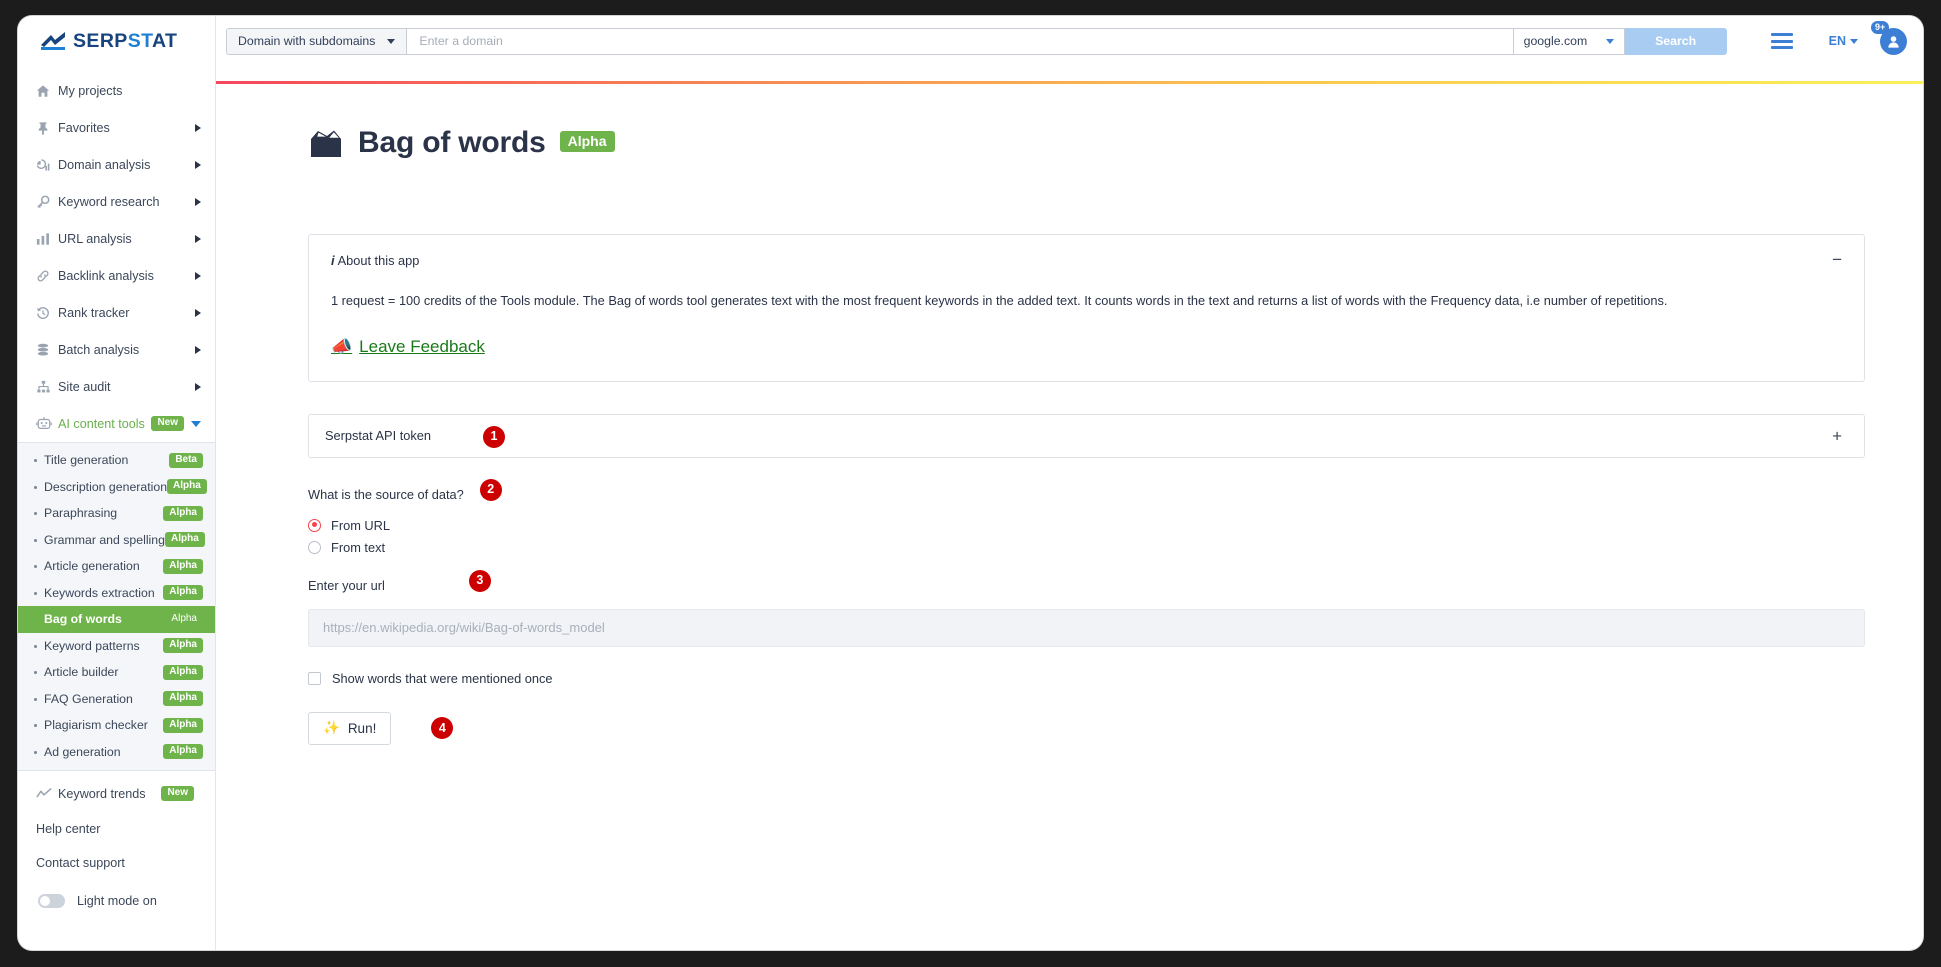 This screenshot has width=1941, height=967. What do you see at coordinates (106, 486) in the screenshot?
I see `sub-item-label: Description generation` at bounding box center [106, 486].